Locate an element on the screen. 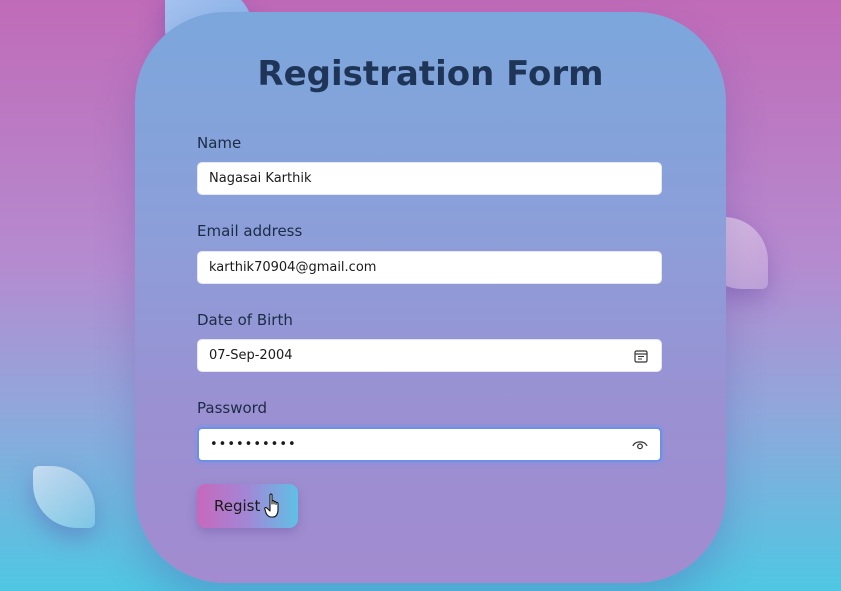 This screenshot has width=841, height=591. email-input: karthik70904@gmail.com is located at coordinates (429, 267).